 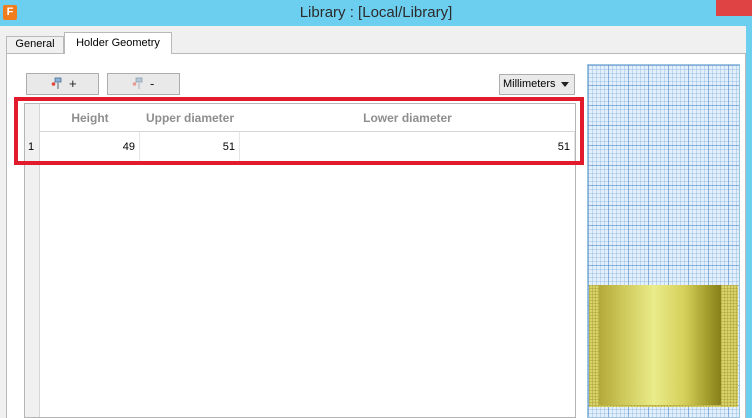 I want to click on units-selected-value: Millimeters, so click(x=529, y=84).